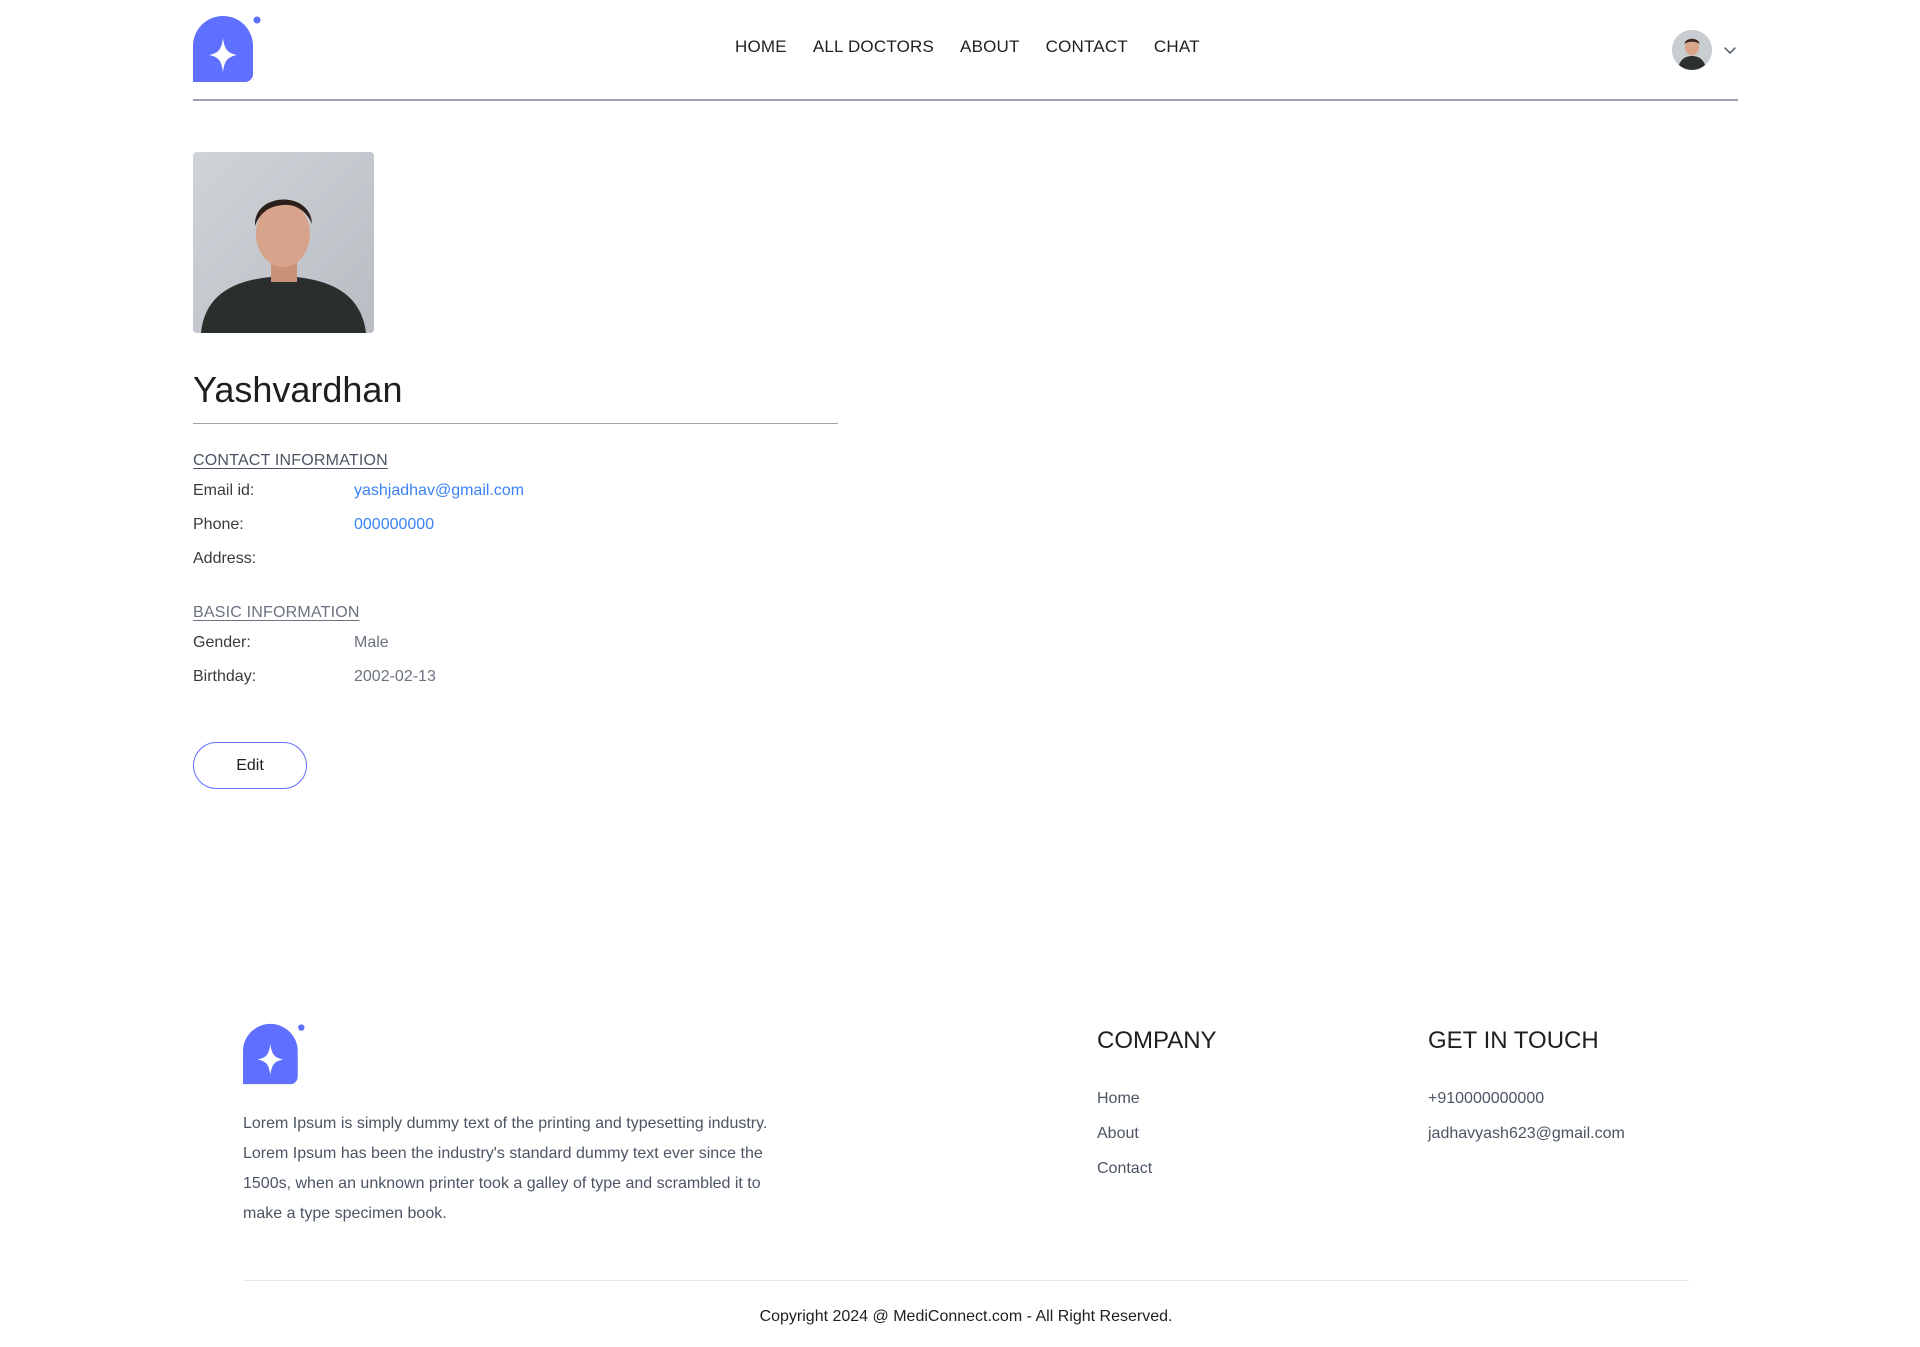 This screenshot has width=1920, height=1347. Describe the element at coordinates (1157, 1168) in the screenshot. I see `footer-link-contact: Contact` at that location.